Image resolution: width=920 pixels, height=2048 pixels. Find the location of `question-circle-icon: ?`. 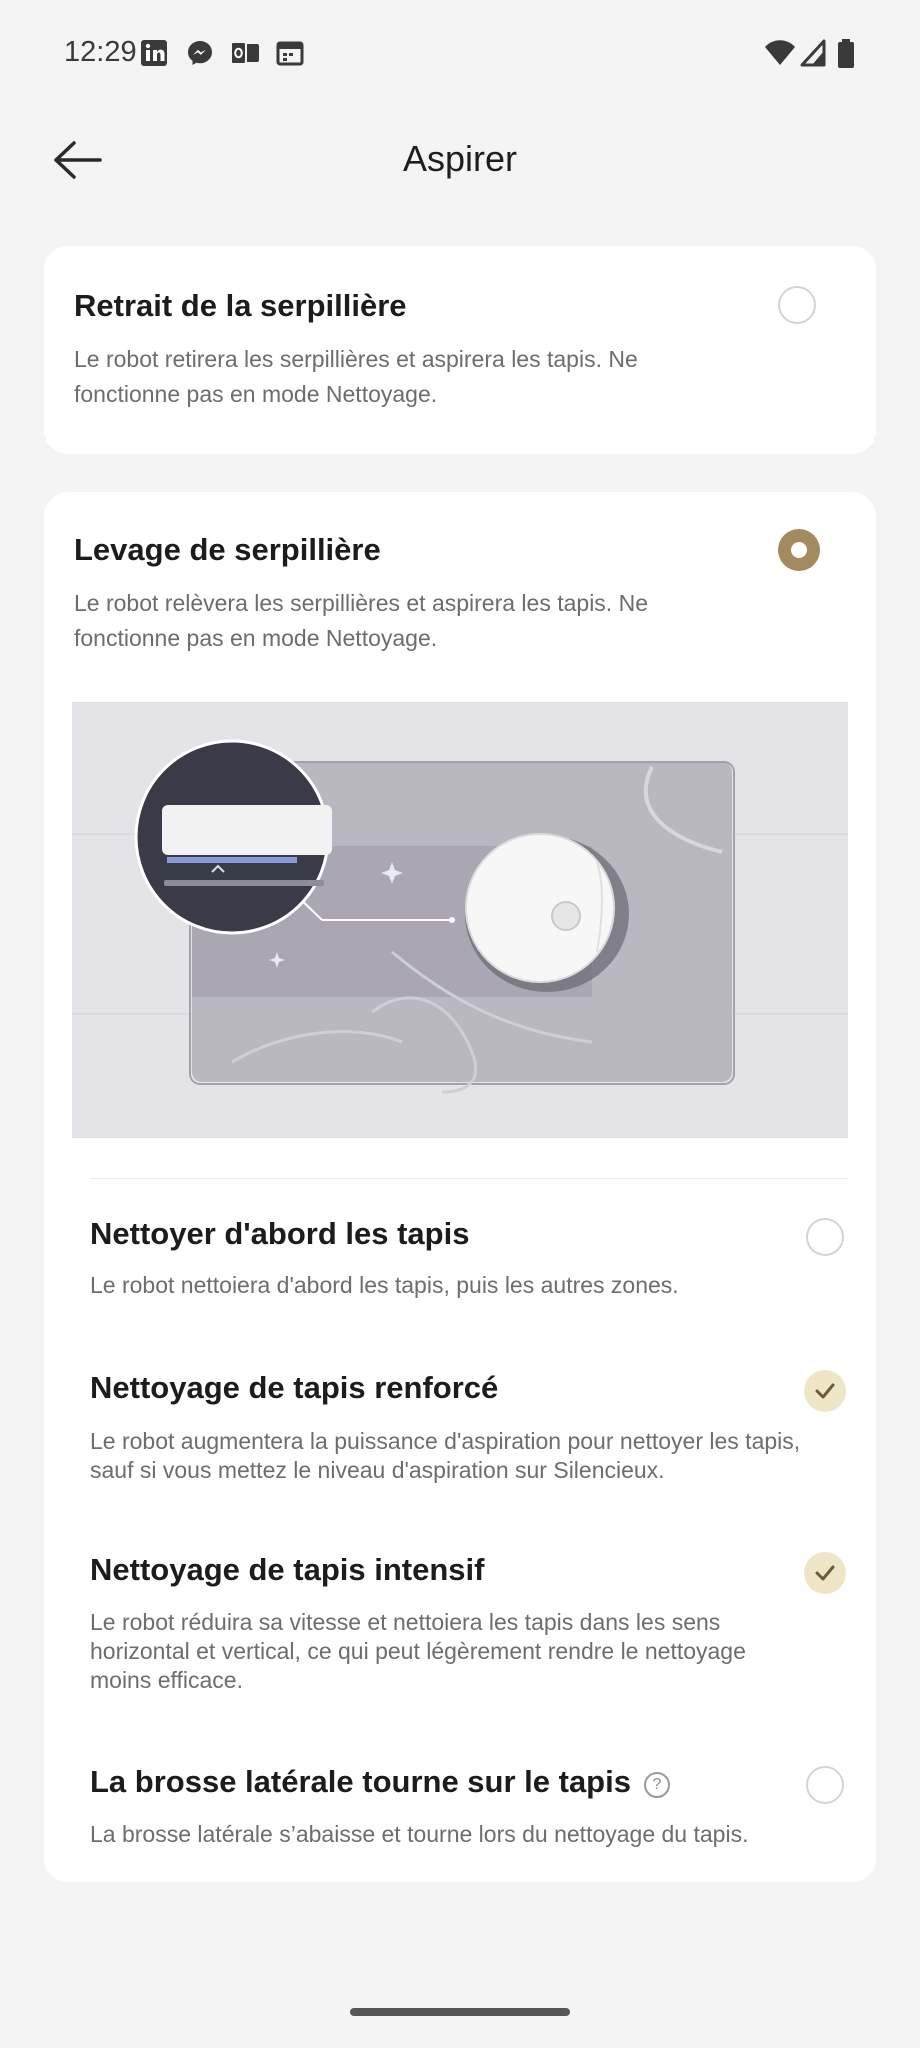

question-circle-icon: ? is located at coordinates (657, 1785).